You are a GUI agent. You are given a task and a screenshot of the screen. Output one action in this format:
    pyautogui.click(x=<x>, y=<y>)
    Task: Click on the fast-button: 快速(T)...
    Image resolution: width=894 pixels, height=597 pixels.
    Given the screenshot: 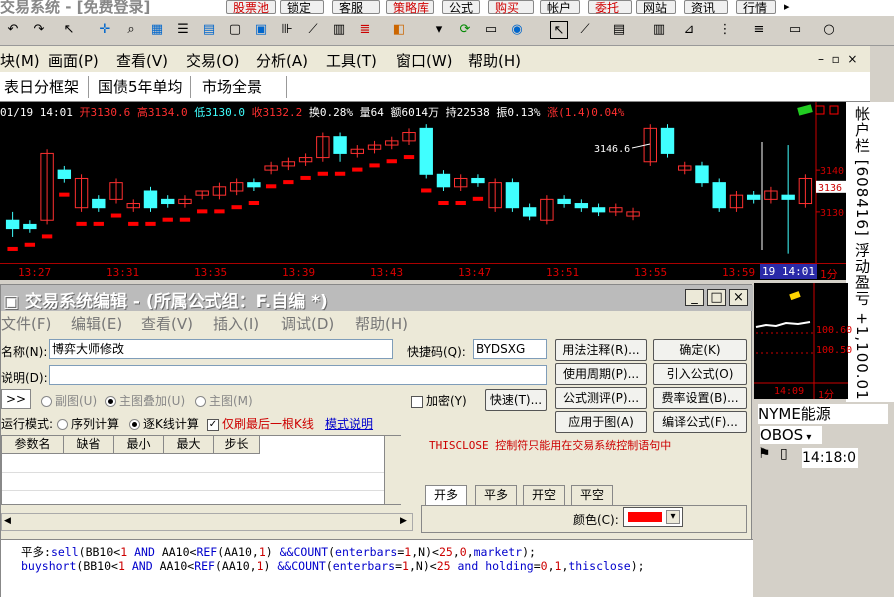 What is the action you would take?
    pyautogui.click(x=516, y=400)
    